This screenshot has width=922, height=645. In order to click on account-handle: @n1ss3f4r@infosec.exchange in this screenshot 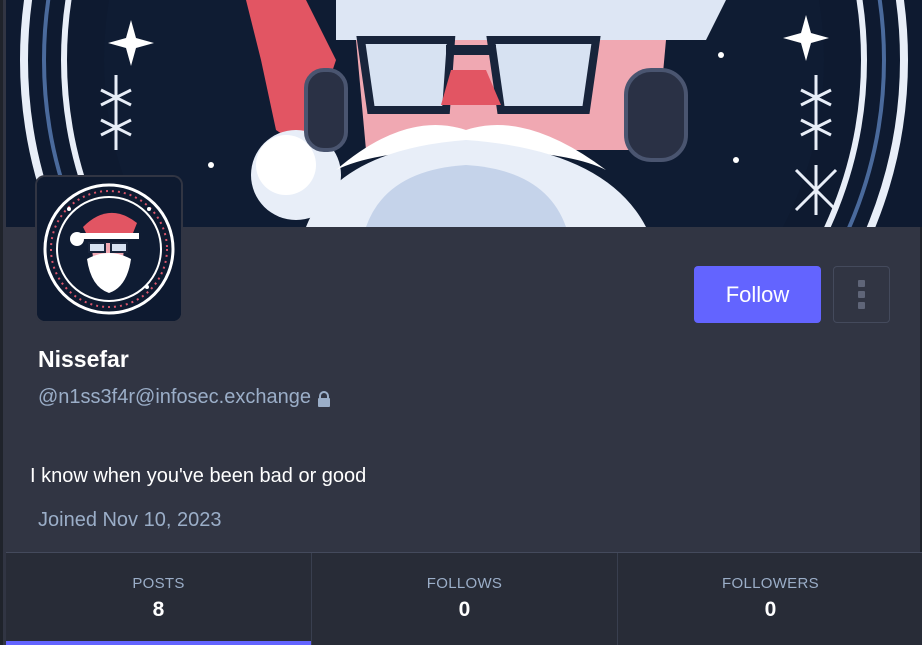, I will do `click(184, 397)`.